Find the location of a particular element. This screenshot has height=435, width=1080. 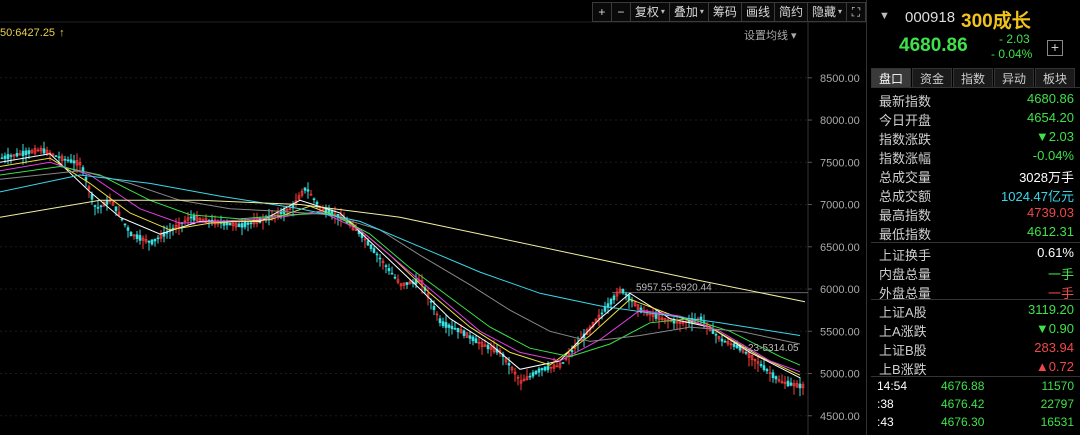

zoom-out-button: − is located at coordinates (620, 12).